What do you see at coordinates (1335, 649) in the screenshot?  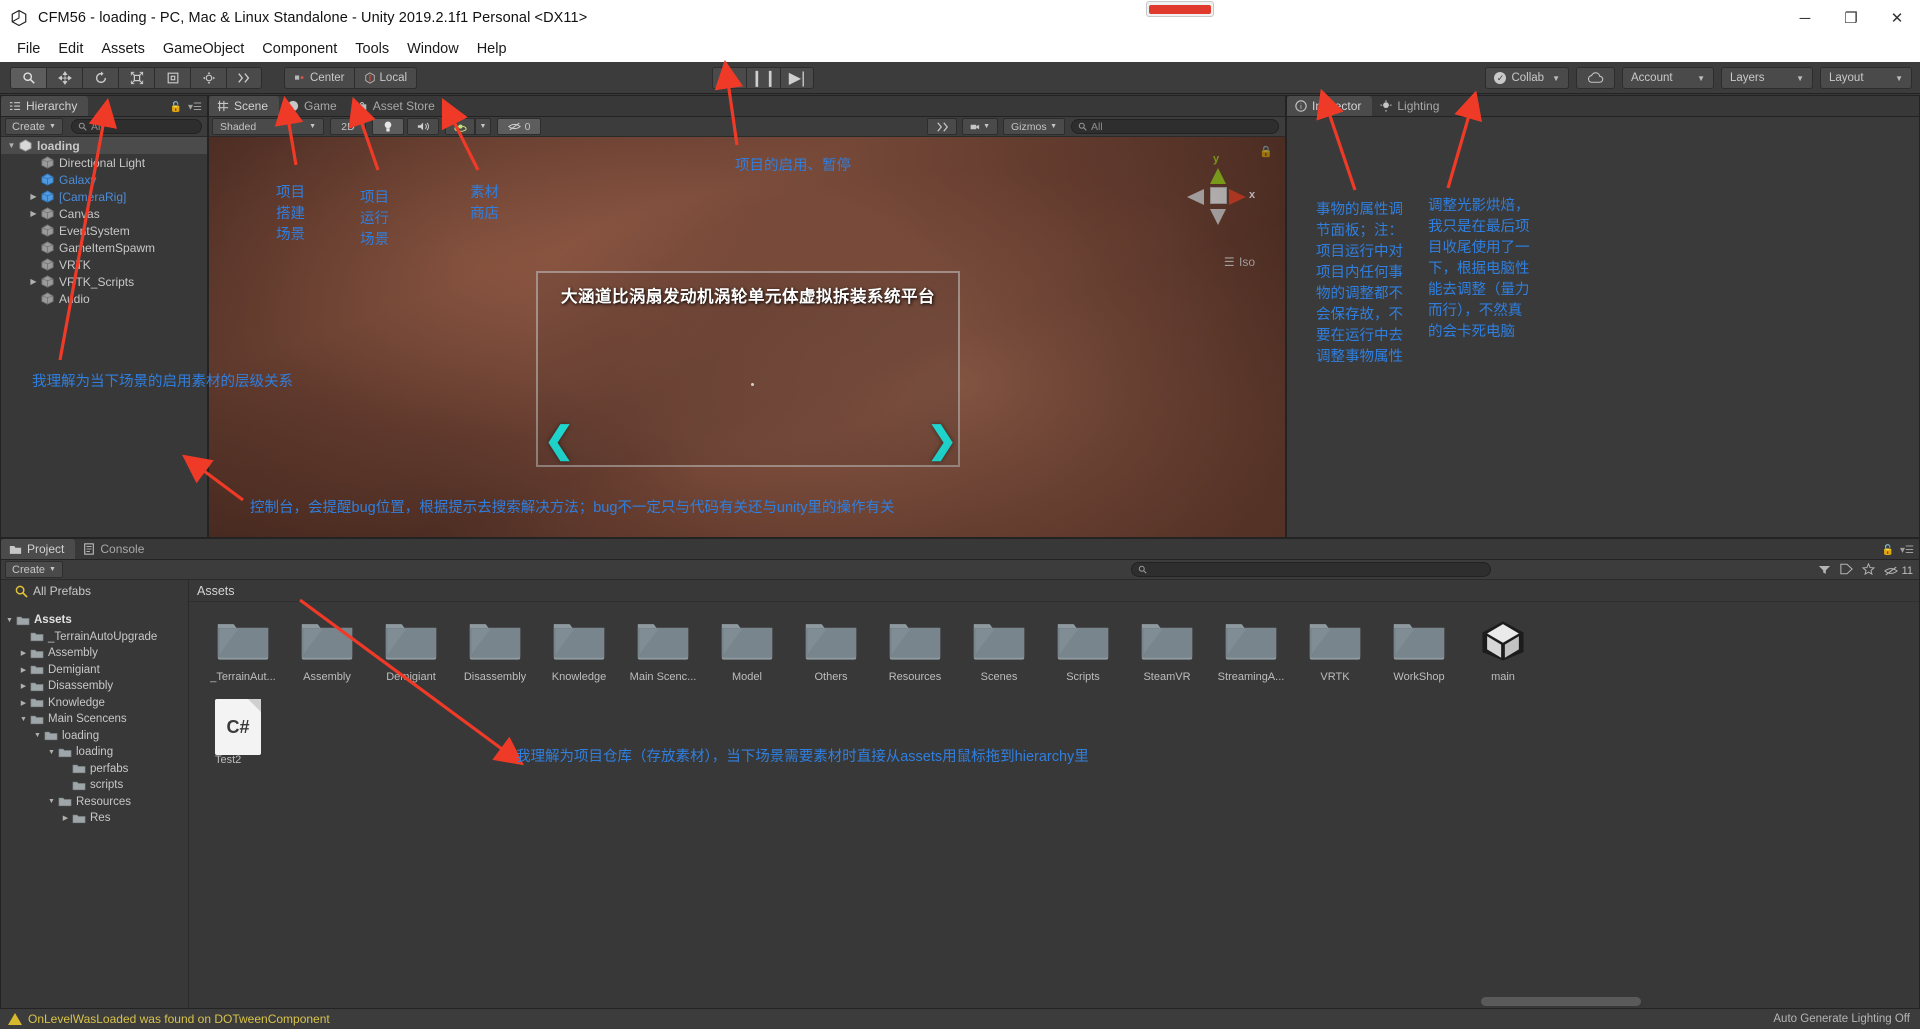 I see `asset-item-vrtk: VRTK` at bounding box center [1335, 649].